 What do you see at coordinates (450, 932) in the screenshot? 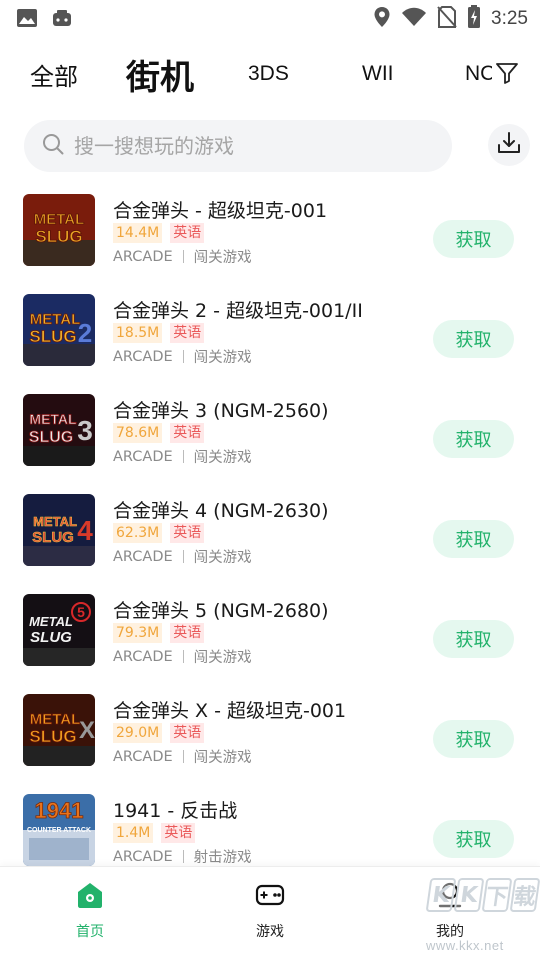
I see `nav-mine-label: 我的` at bounding box center [450, 932].